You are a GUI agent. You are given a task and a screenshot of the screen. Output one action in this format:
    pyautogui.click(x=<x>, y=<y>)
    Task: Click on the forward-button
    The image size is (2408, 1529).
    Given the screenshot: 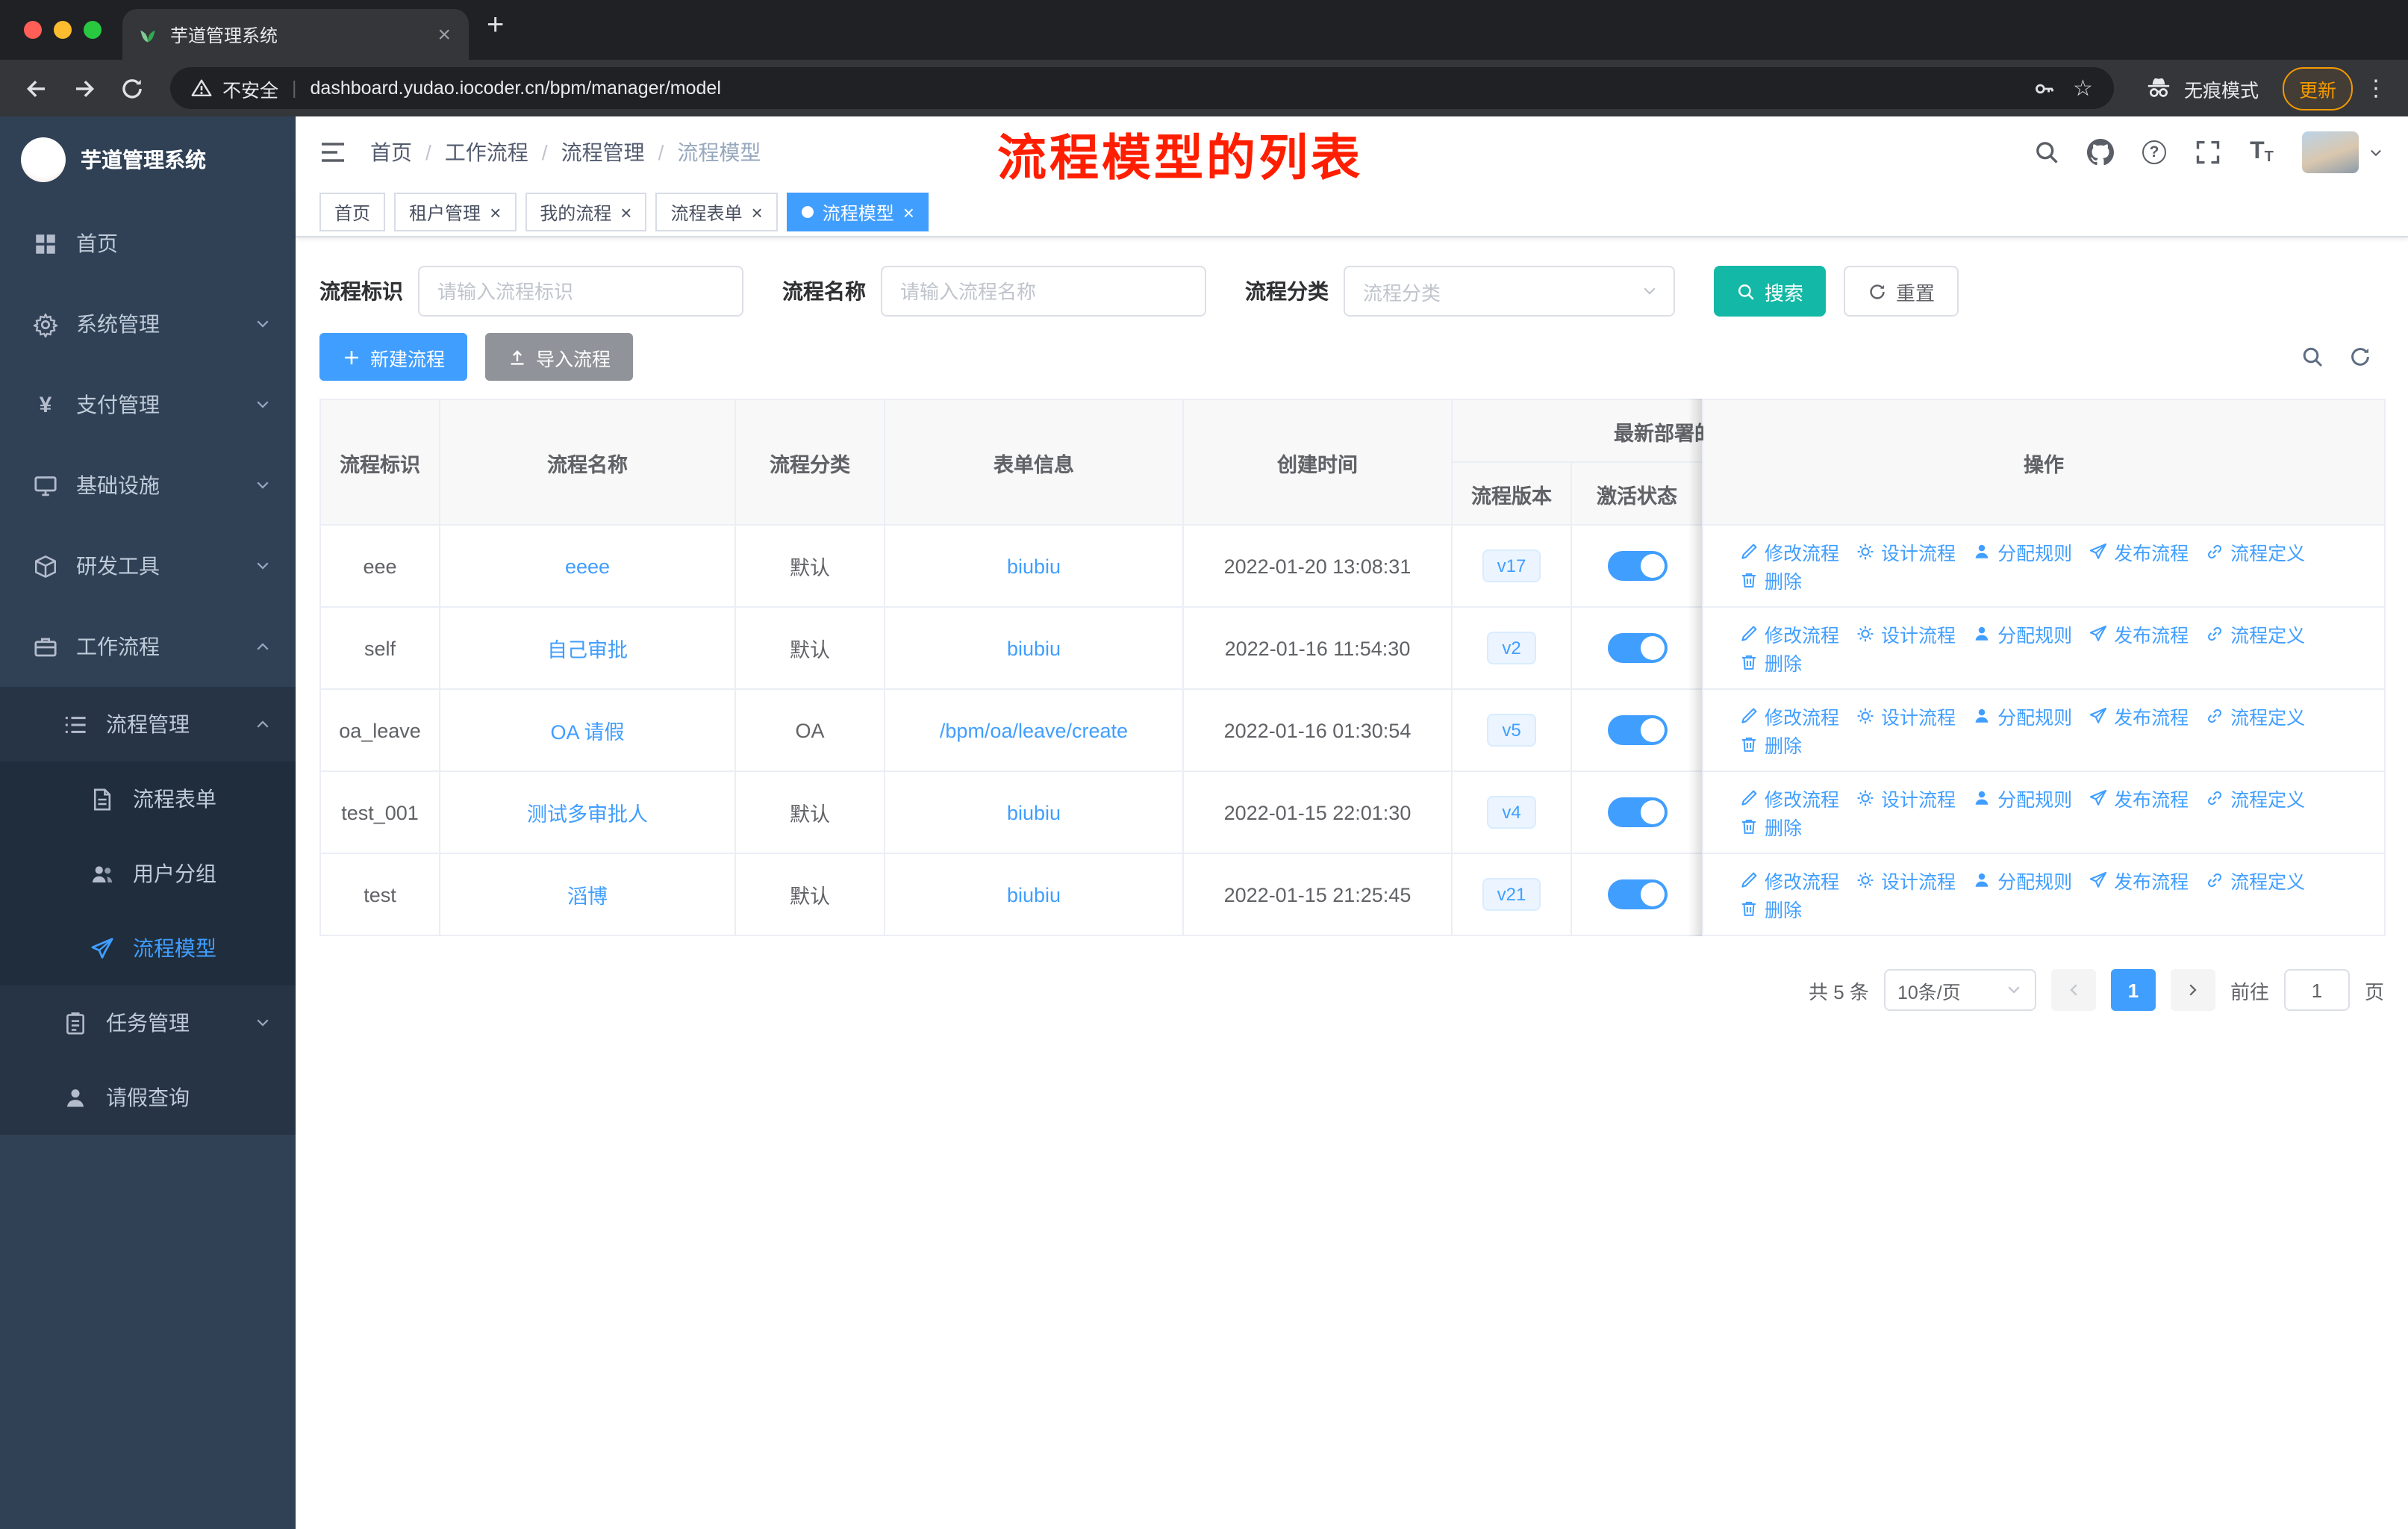 What is the action you would take?
    pyautogui.click(x=84, y=88)
    